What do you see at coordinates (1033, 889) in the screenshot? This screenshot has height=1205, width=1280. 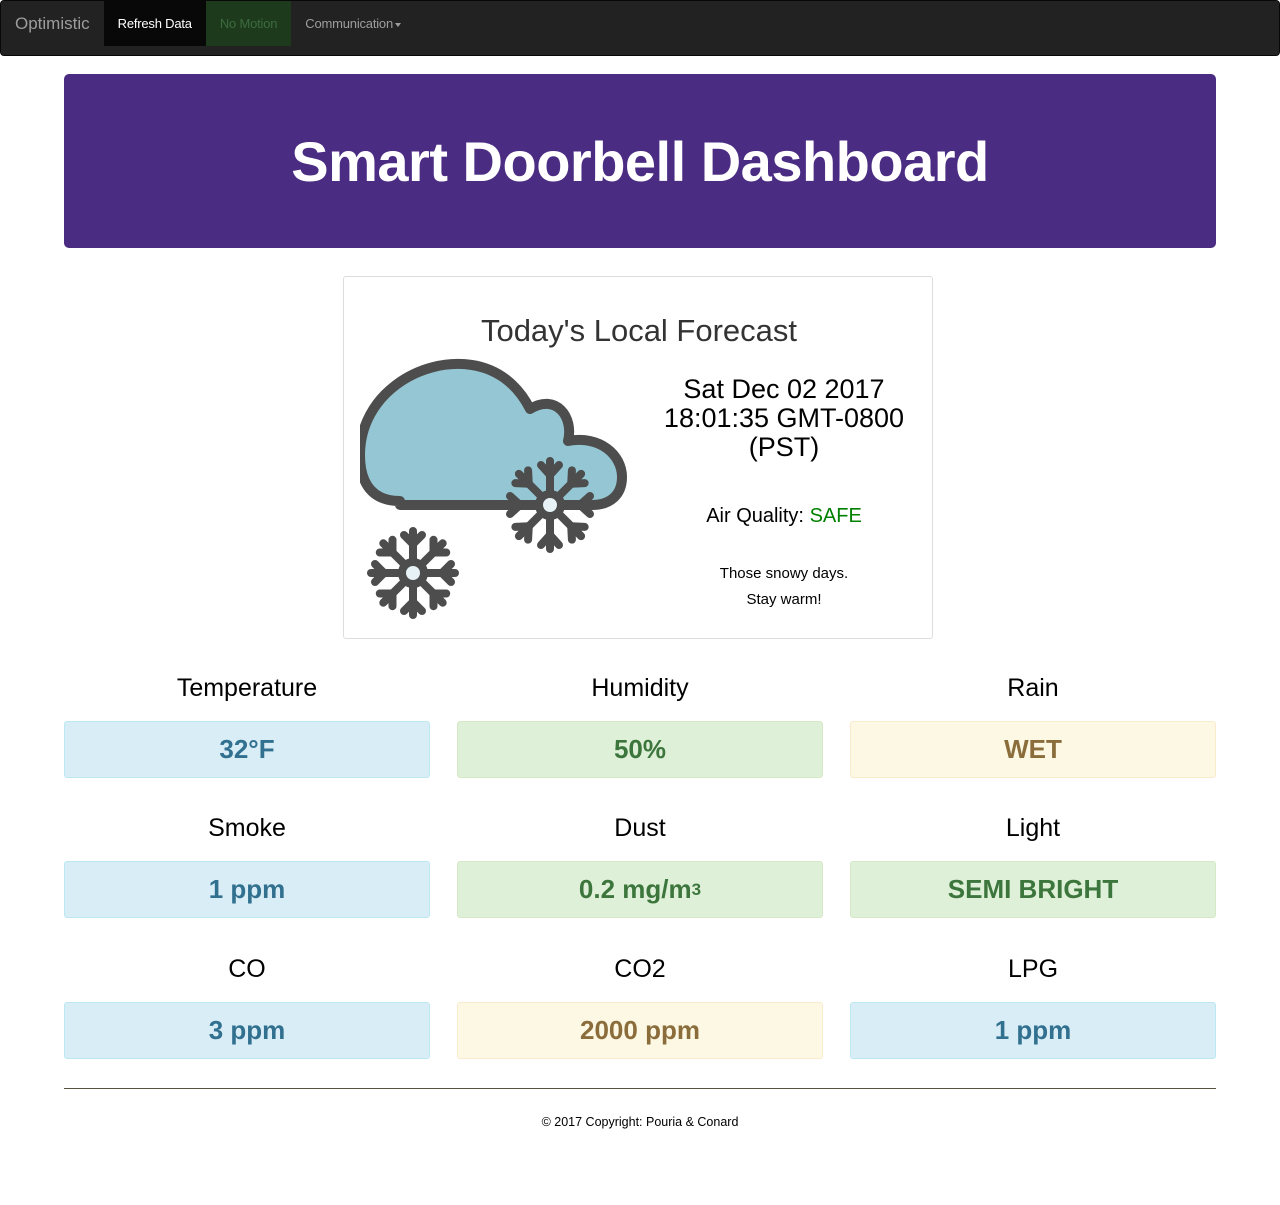 I see `light-value: SEMI BRIGHT` at bounding box center [1033, 889].